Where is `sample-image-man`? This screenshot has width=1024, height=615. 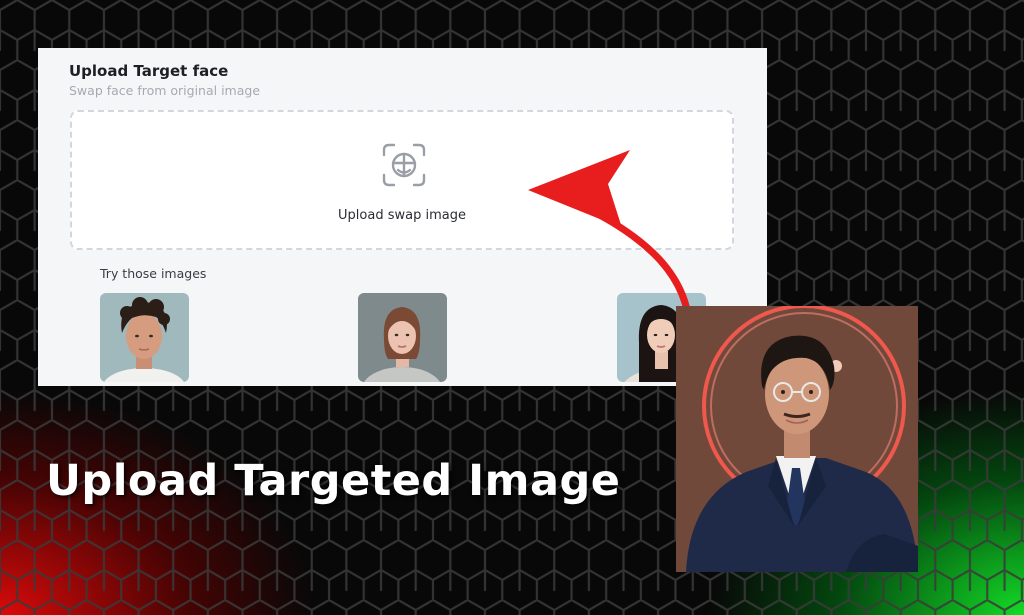 sample-image-man is located at coordinates (144, 337).